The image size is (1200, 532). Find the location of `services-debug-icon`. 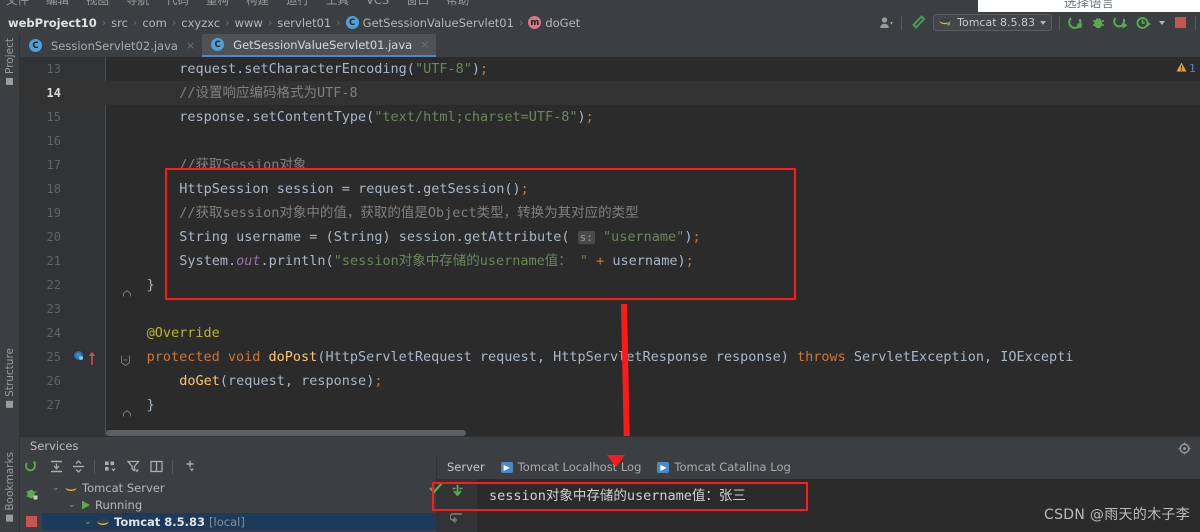

services-debug-icon is located at coordinates (31, 494).